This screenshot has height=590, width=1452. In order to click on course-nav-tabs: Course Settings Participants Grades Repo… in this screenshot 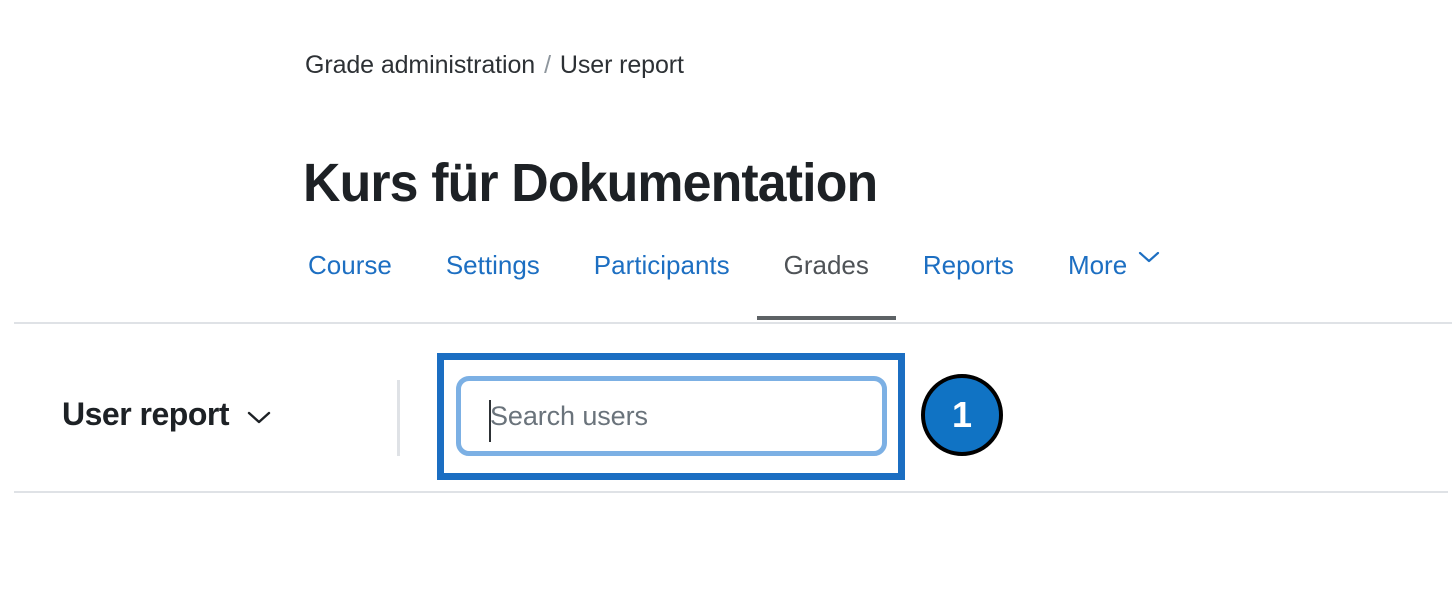, I will do `click(745, 284)`.